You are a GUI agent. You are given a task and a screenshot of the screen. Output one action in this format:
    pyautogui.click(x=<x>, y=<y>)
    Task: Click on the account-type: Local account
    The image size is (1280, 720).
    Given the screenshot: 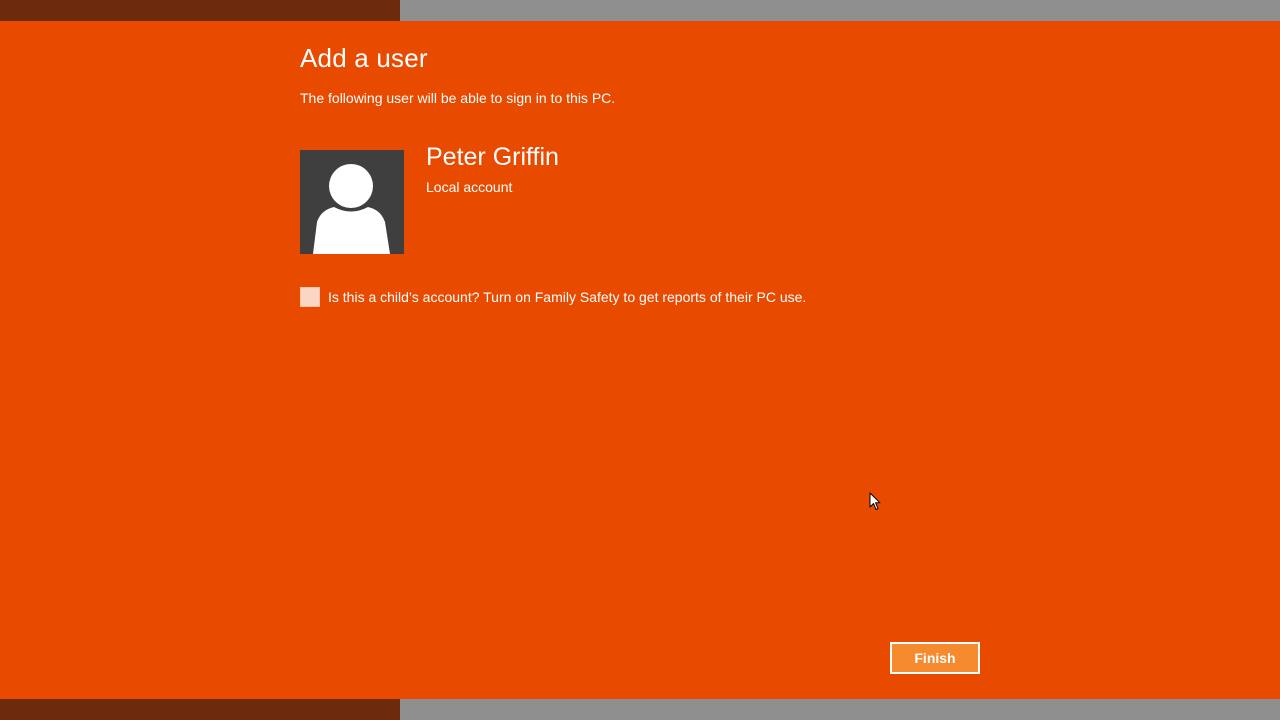 What is the action you would take?
    pyautogui.click(x=469, y=187)
    